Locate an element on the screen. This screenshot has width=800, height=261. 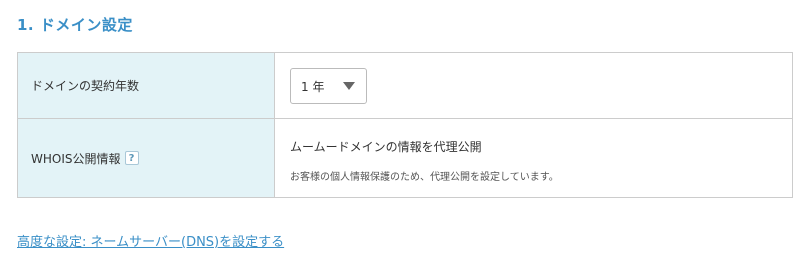
dns-settings-link: 高度な設定: ネームサーバー(DNS)を設定する is located at coordinates (150, 240).